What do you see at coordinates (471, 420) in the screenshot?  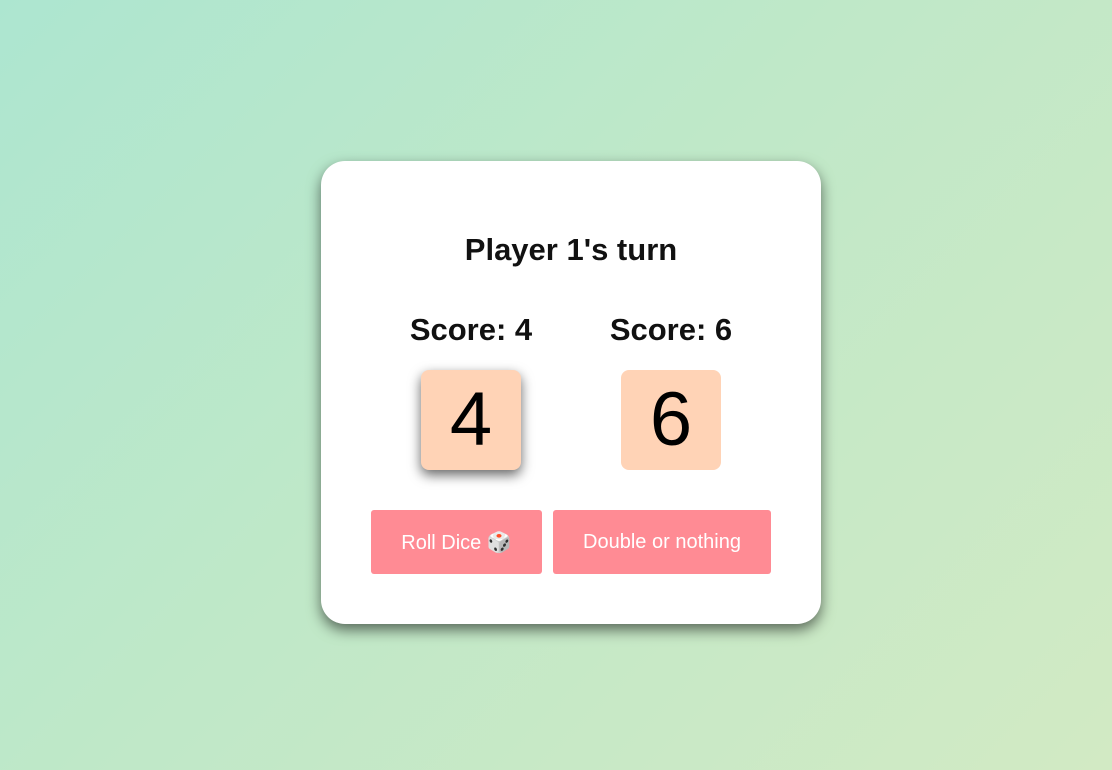 I see `player-1-die: 4` at bounding box center [471, 420].